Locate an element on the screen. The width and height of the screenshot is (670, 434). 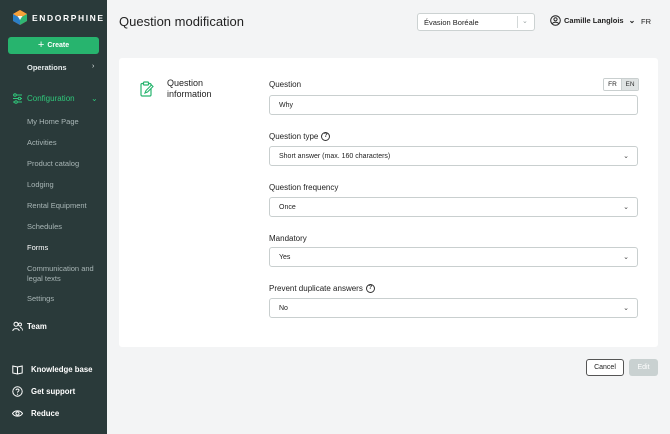
prevent-duplicate-select: No ⌄ is located at coordinates (453, 308).